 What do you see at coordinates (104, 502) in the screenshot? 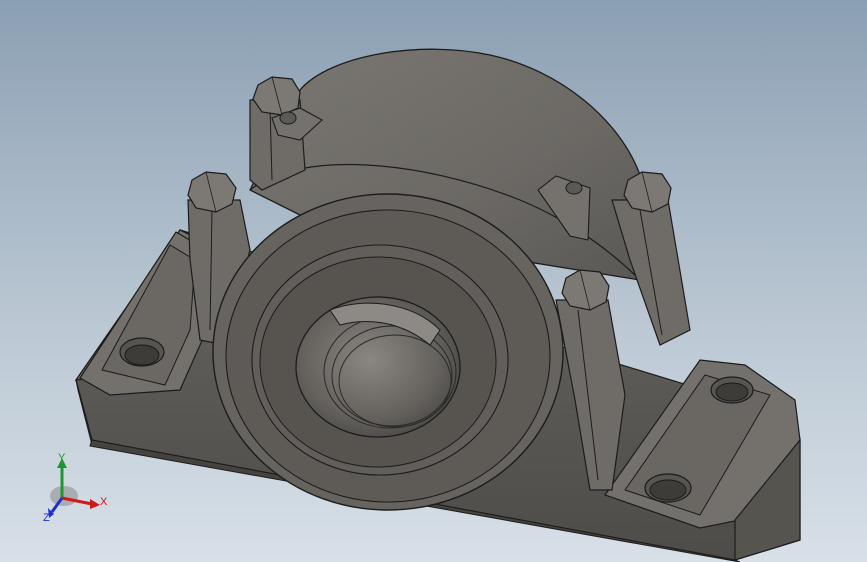
I see `x-axis-label: X` at bounding box center [104, 502].